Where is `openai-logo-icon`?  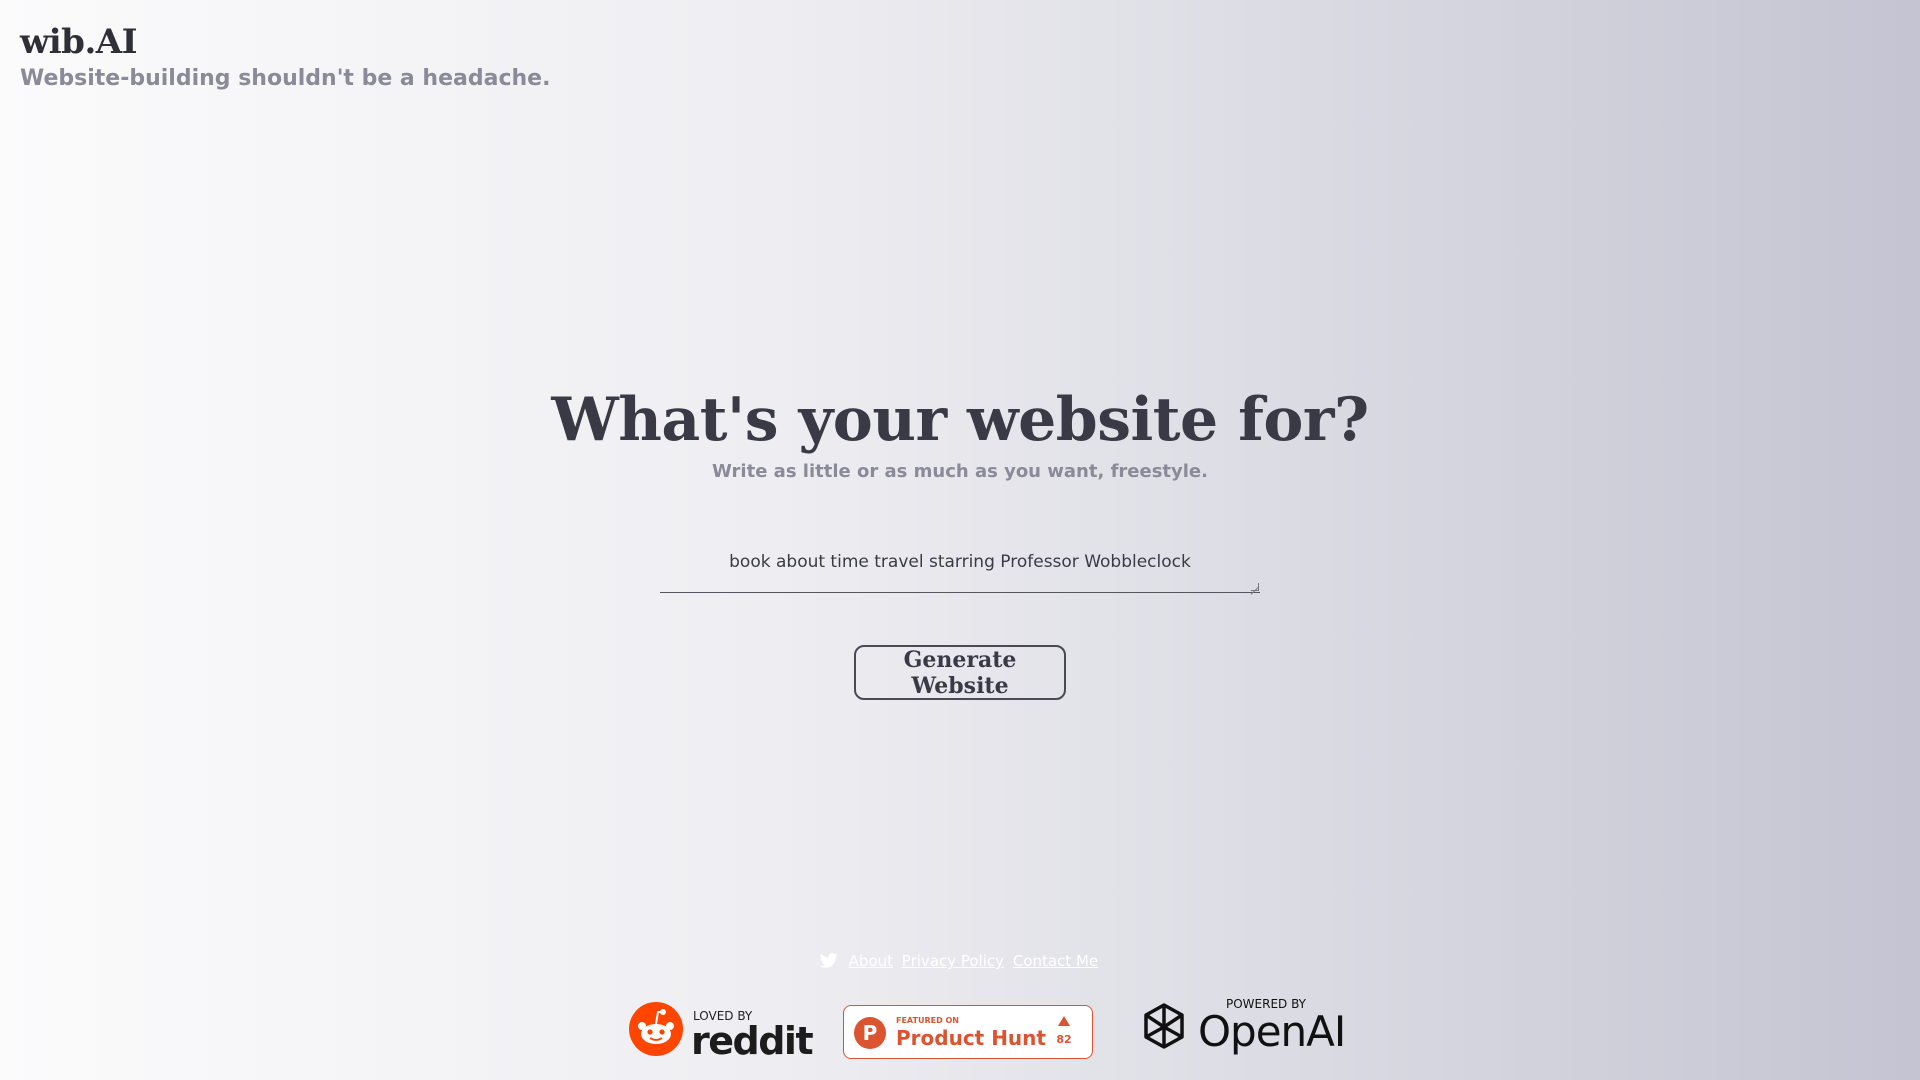 openai-logo-icon is located at coordinates (1164, 1026).